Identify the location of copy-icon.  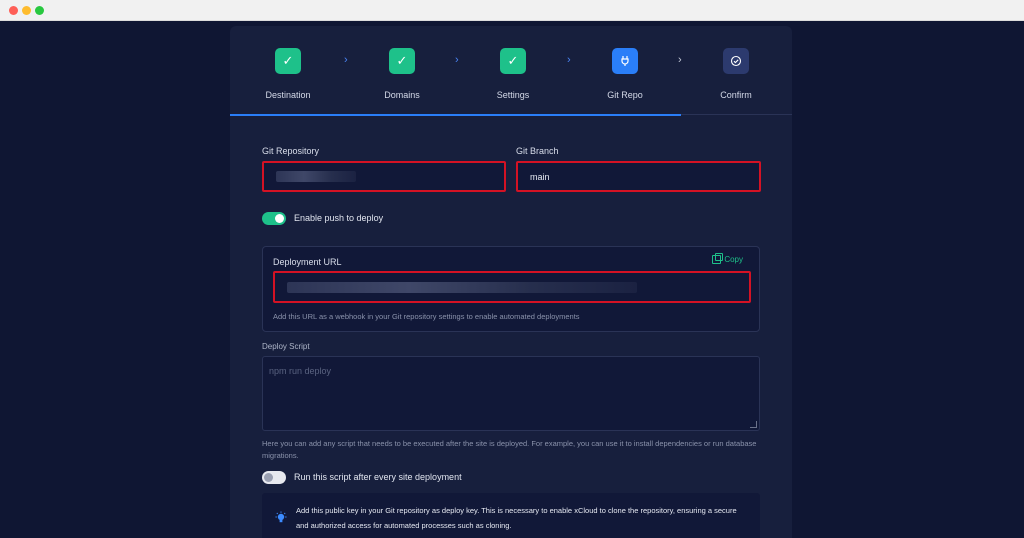
(718, 258).